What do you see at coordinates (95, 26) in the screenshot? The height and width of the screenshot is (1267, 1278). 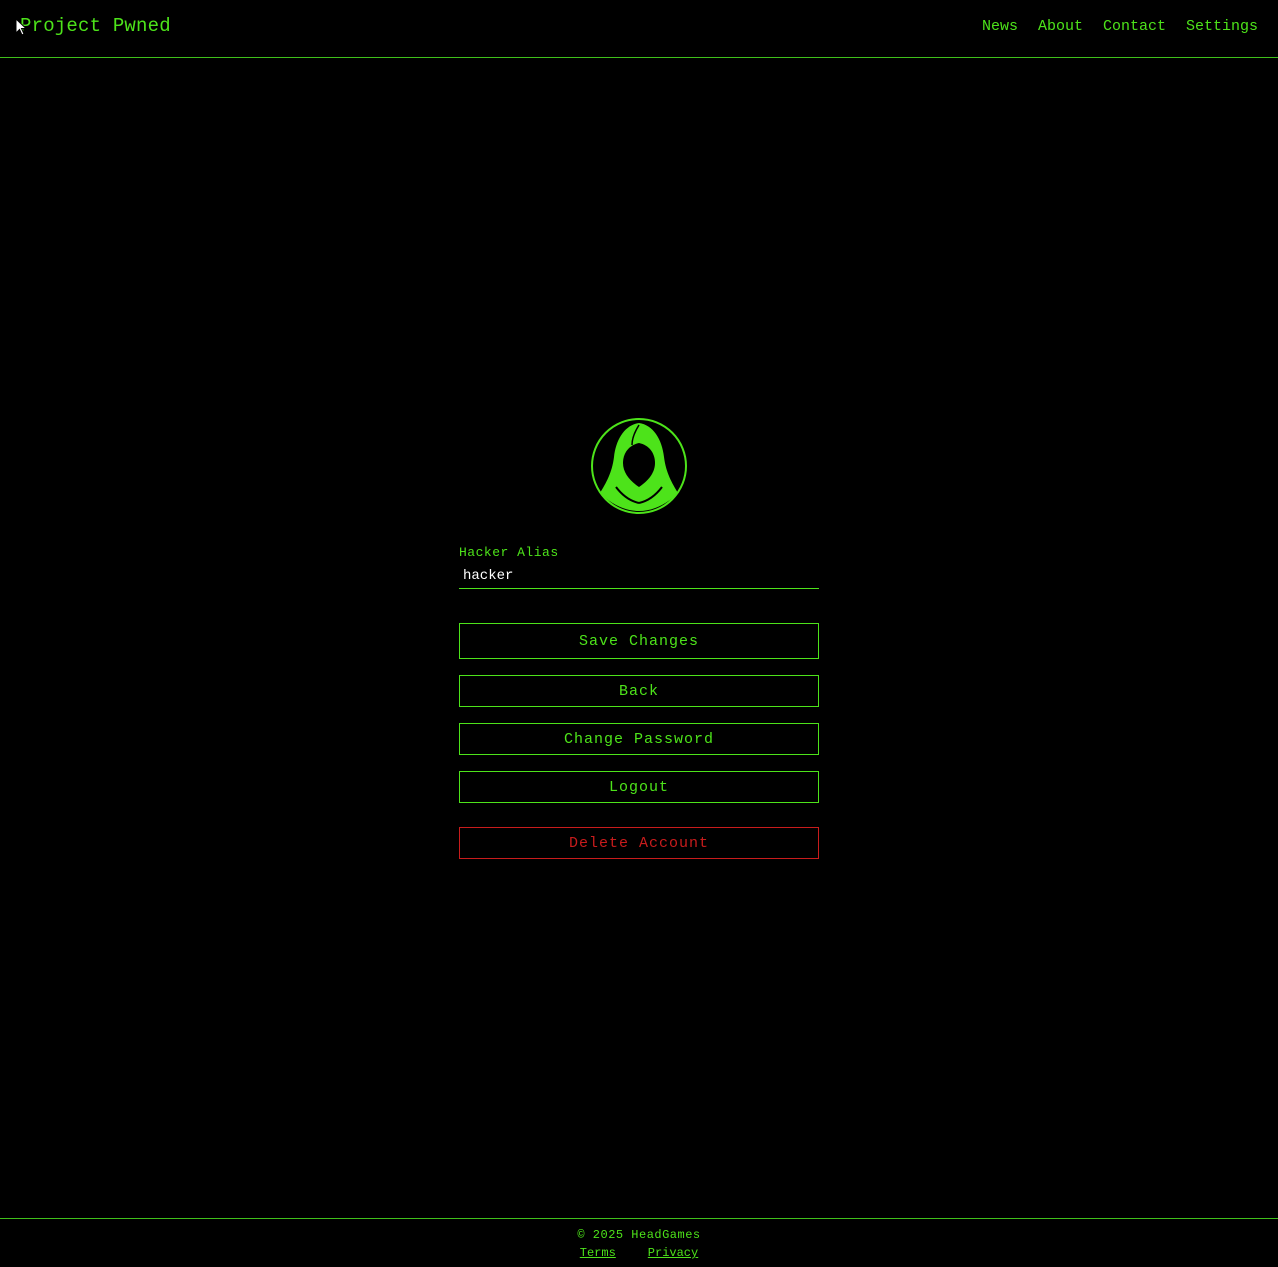 I see `brand-logo: Project Pwned` at bounding box center [95, 26].